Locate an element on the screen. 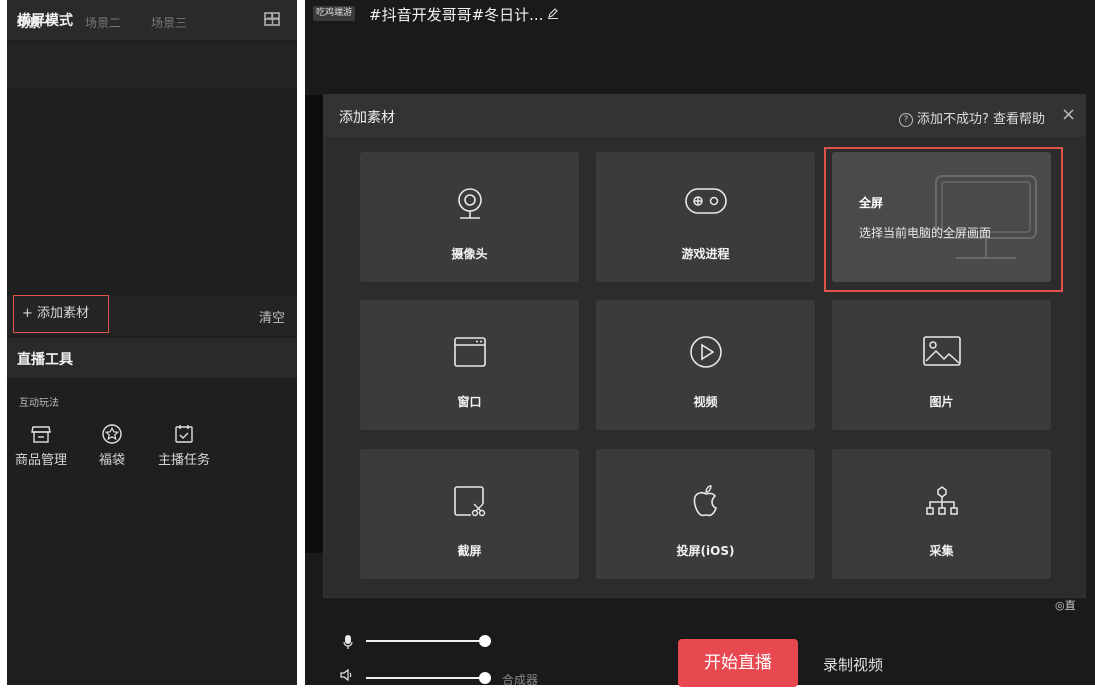 The width and height of the screenshot is (1095, 688). preview-canvas is located at coordinates (314, 324).